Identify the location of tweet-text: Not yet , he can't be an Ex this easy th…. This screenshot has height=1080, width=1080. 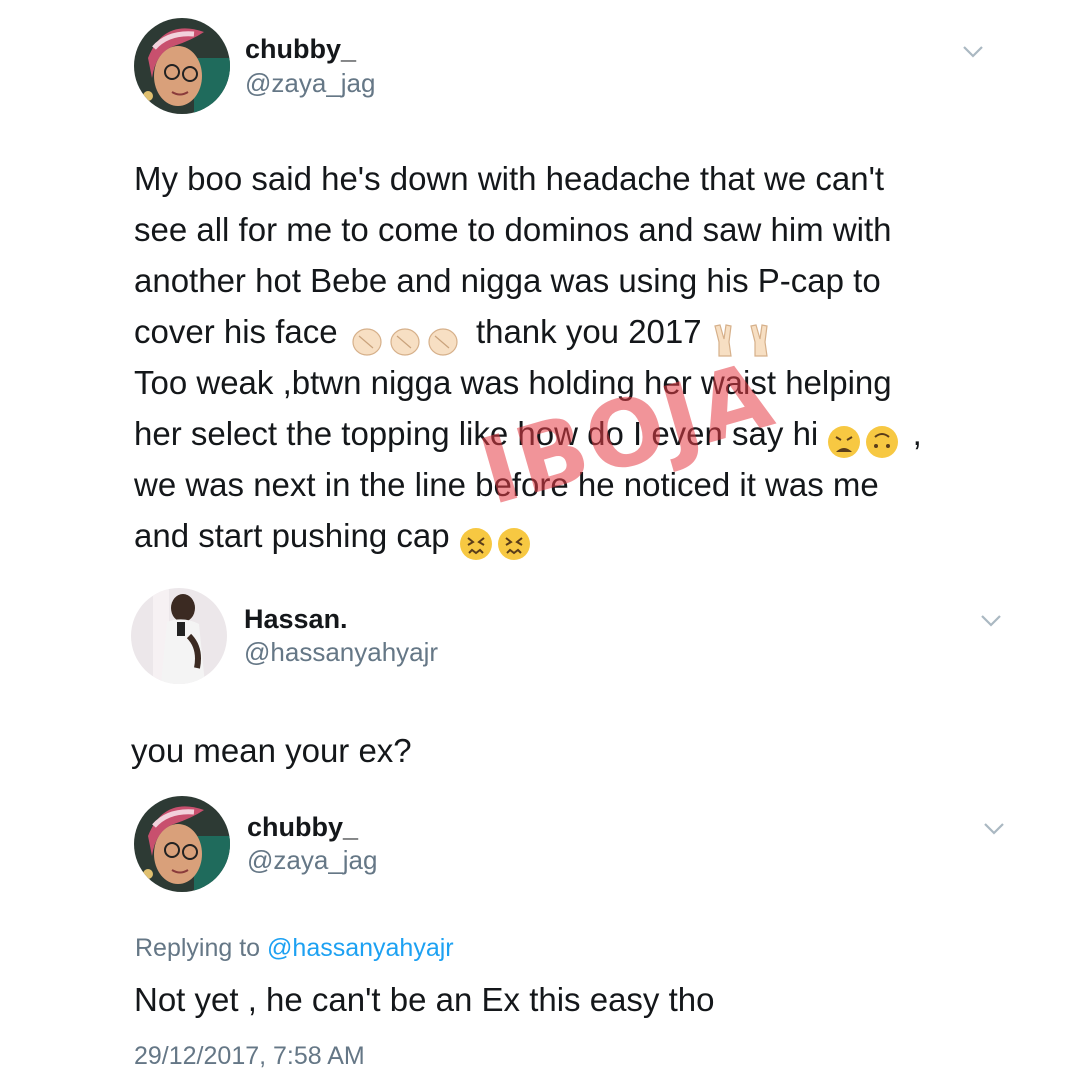
(424, 999).